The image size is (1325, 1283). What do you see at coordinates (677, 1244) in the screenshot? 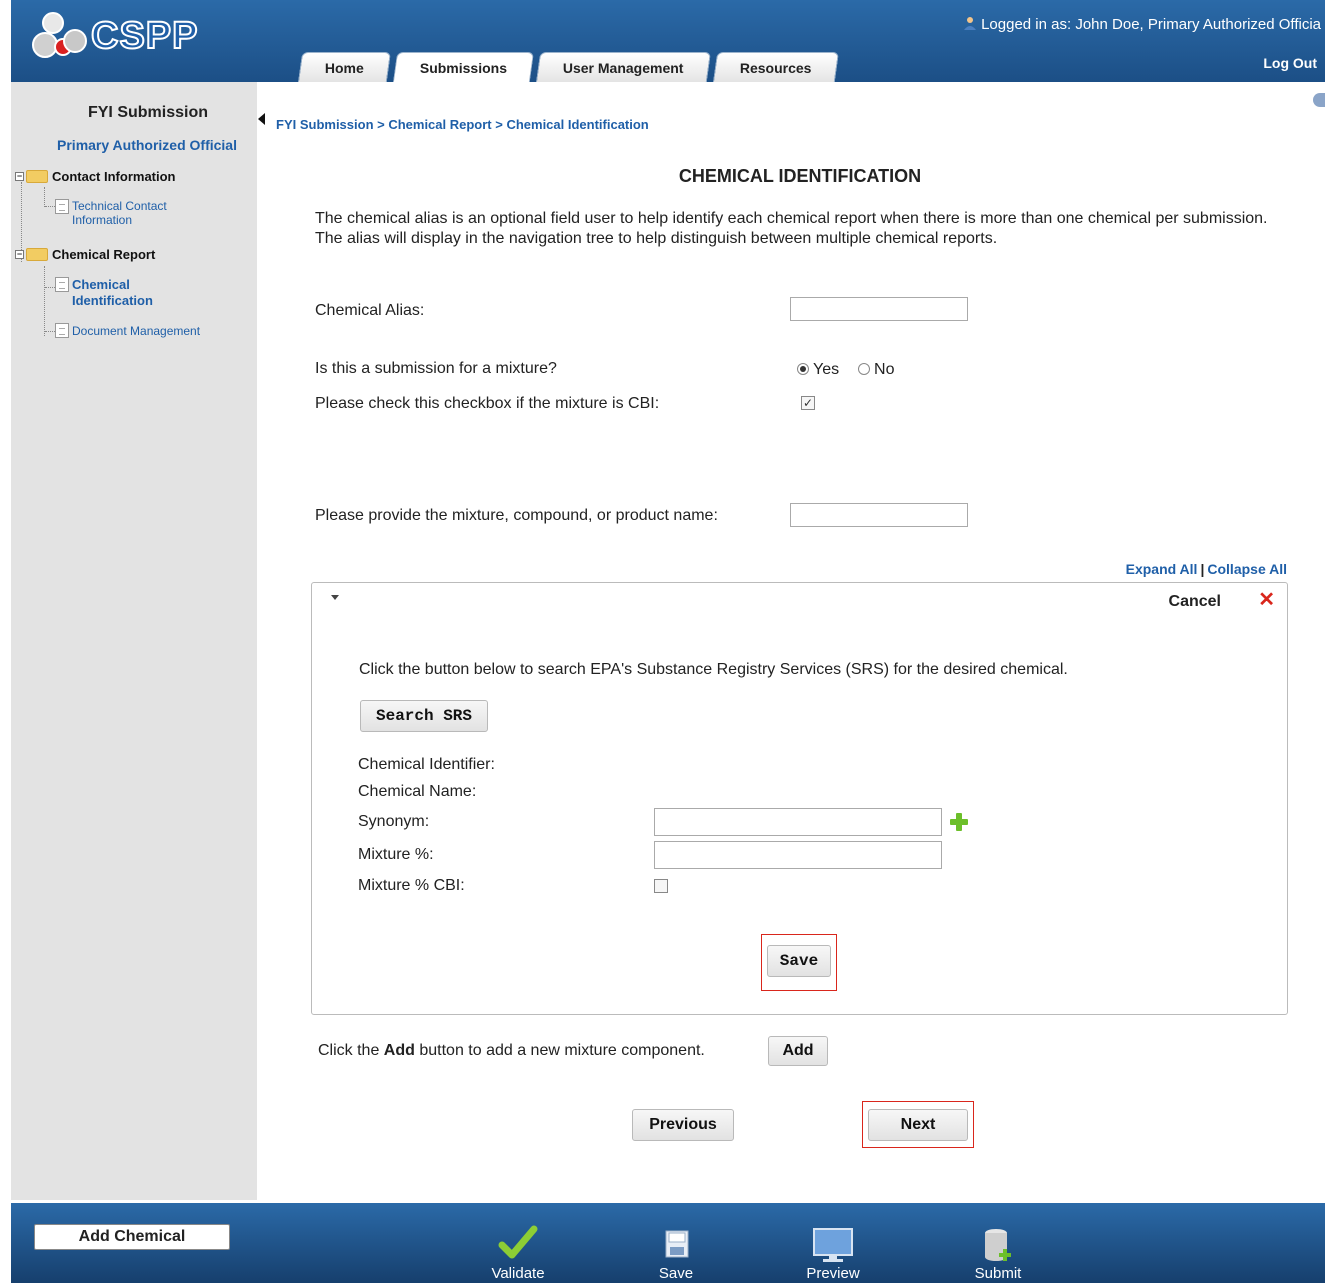
I see `floppy-disk-icon` at bounding box center [677, 1244].